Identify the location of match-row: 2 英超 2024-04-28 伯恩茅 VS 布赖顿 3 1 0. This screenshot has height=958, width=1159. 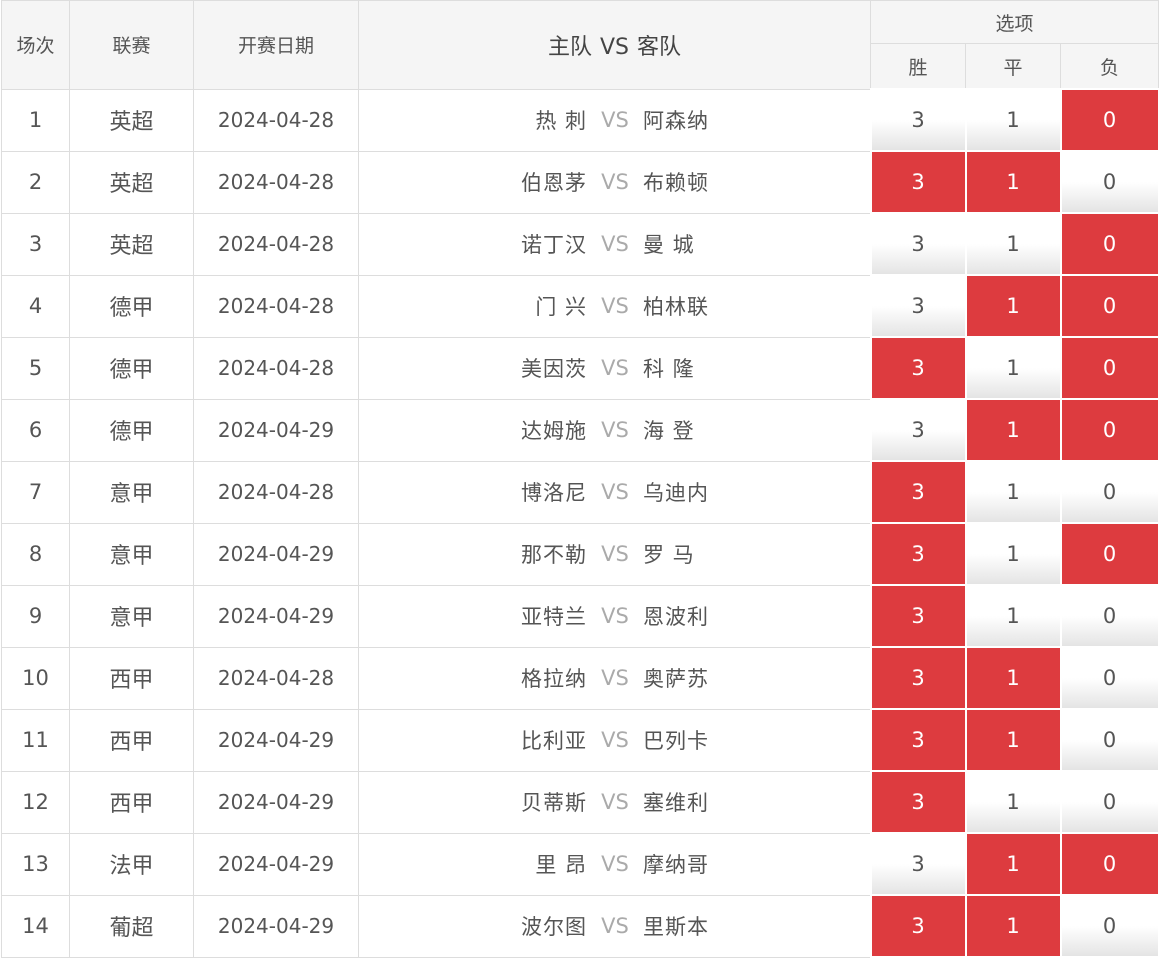
(580, 182).